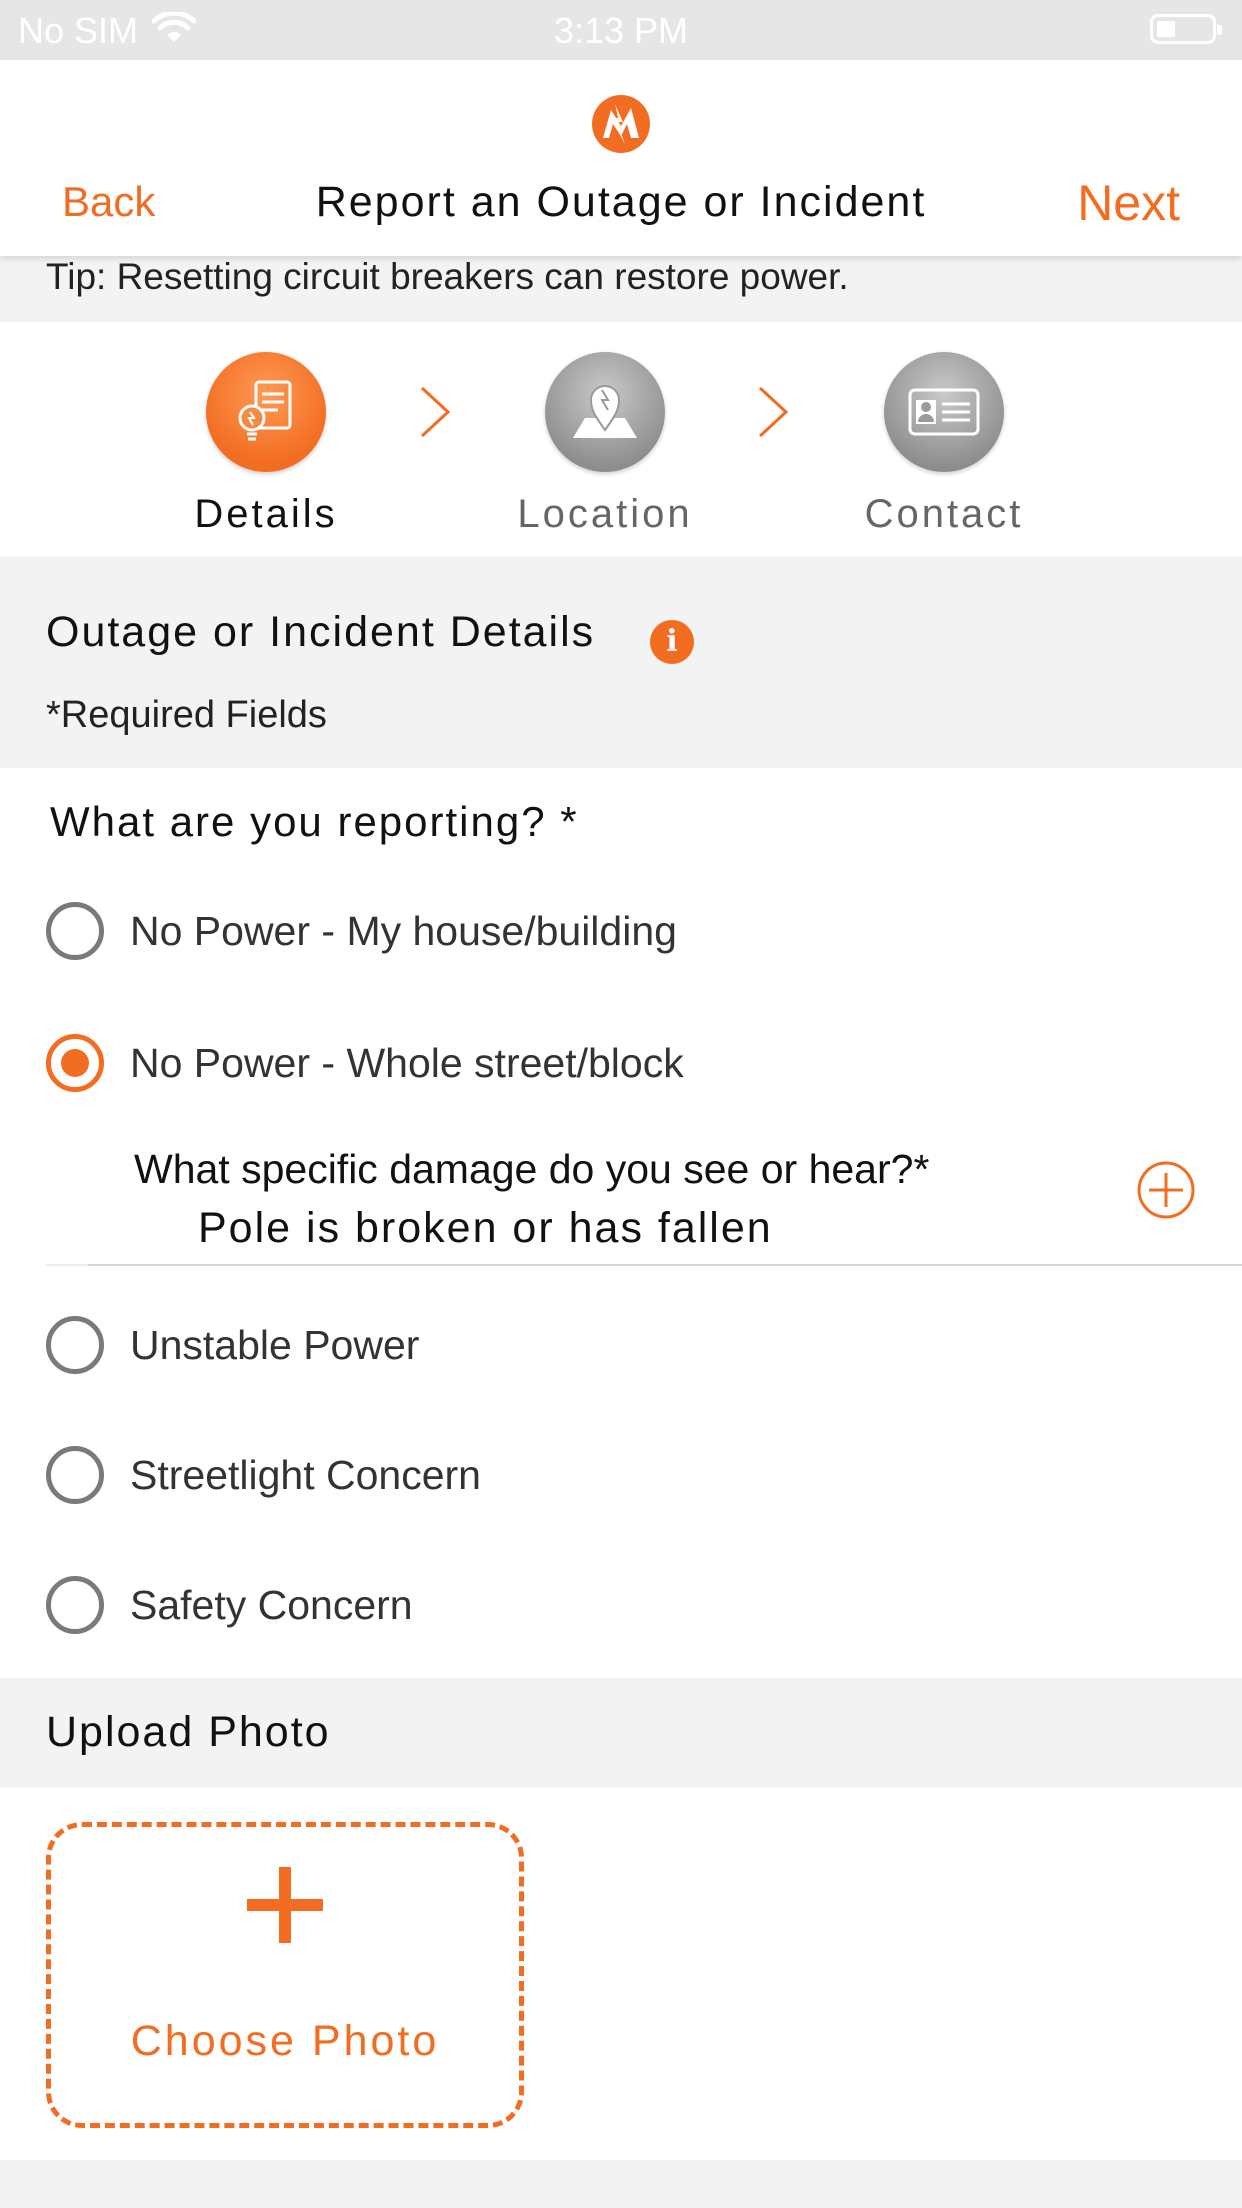 The width and height of the screenshot is (1242, 2208). I want to click on step-contact-icon, so click(944, 412).